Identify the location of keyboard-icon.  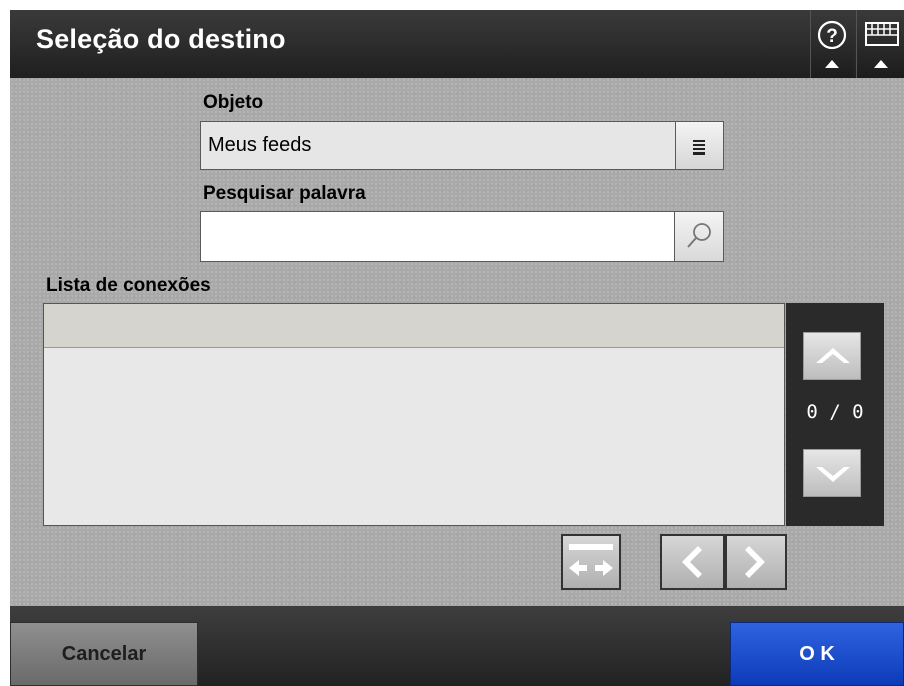
(882, 45).